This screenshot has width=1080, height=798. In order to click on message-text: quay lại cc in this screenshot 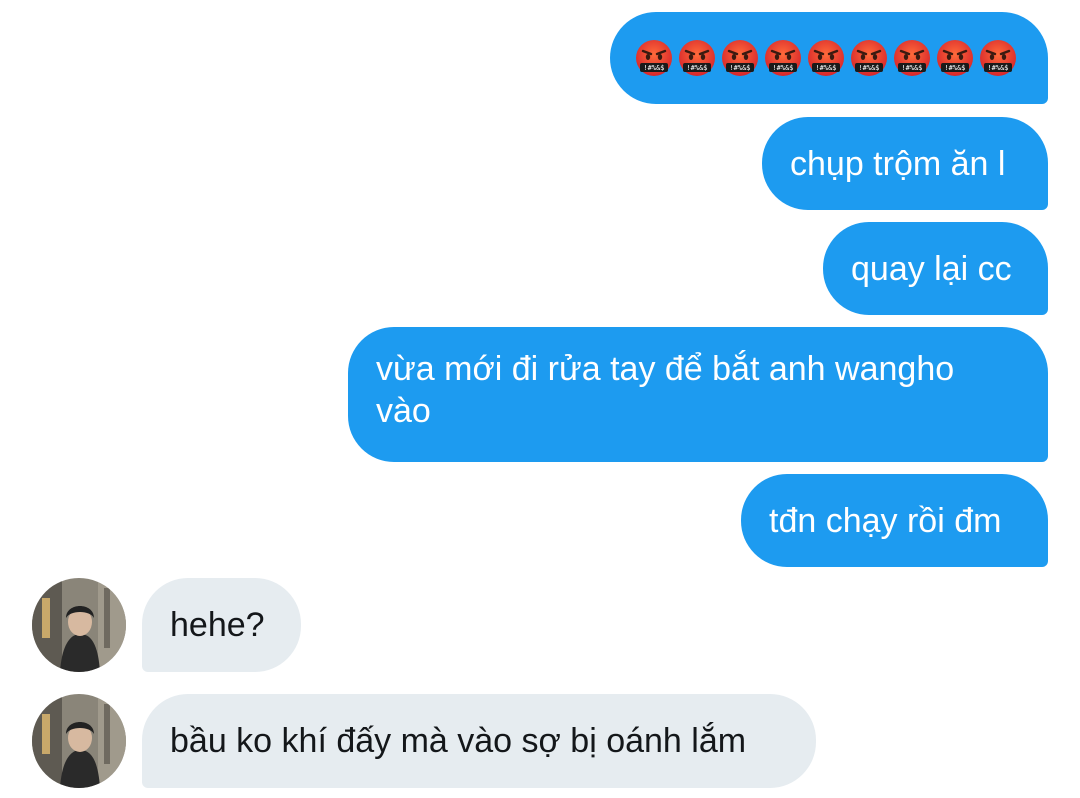, I will do `click(931, 268)`.